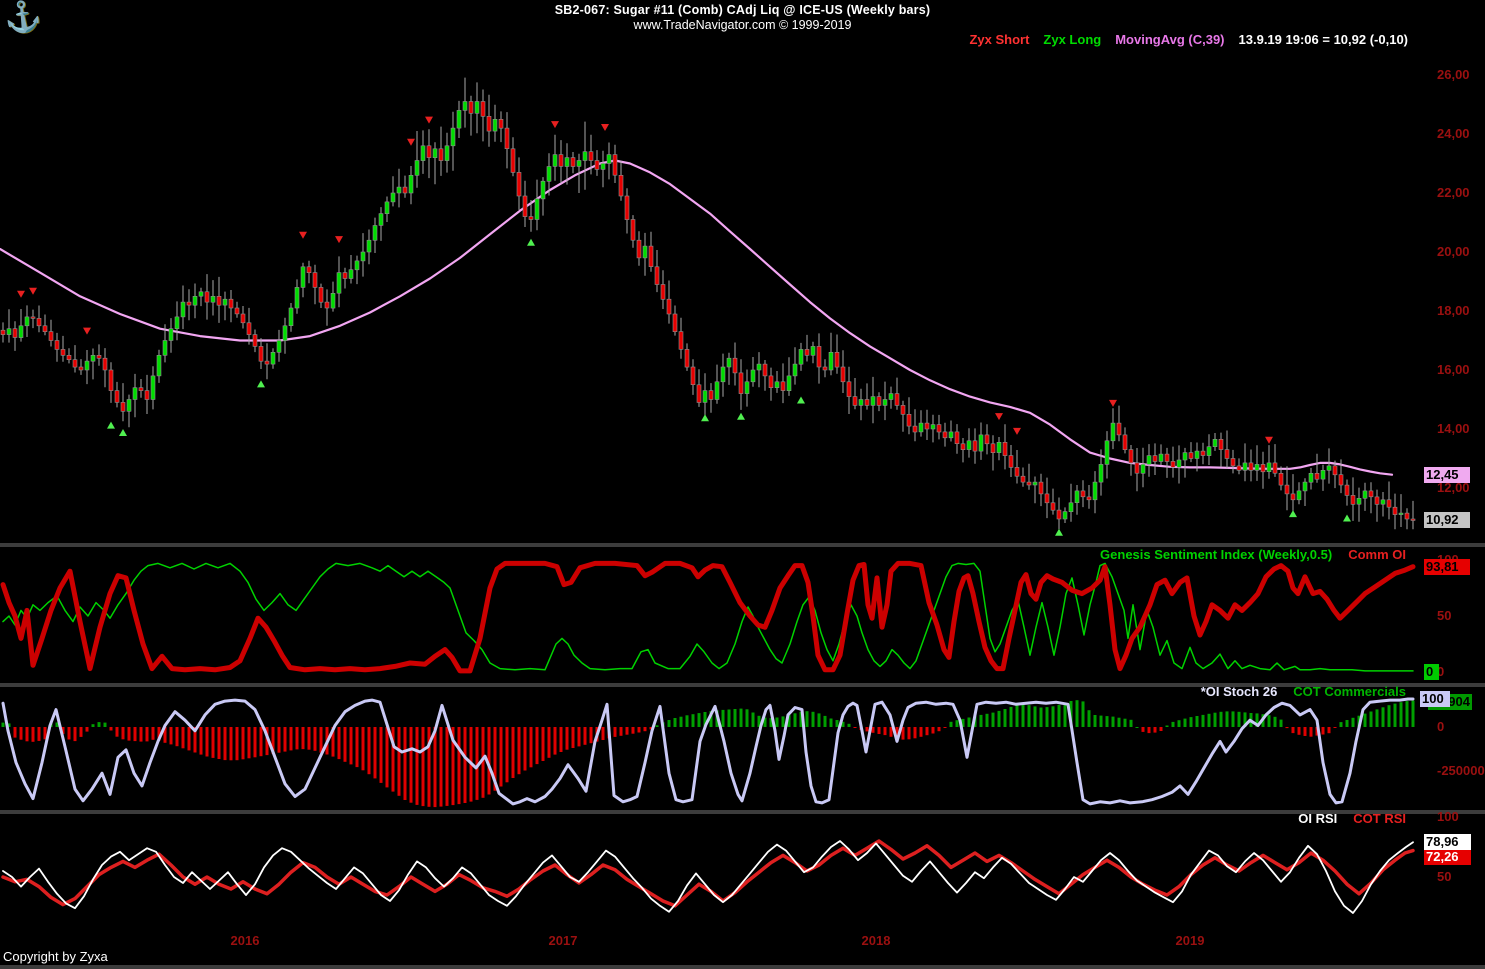 This screenshot has height=969, width=1485. I want to click on oi-stoch-label: *OI Stoch 26, so click(1239, 691).